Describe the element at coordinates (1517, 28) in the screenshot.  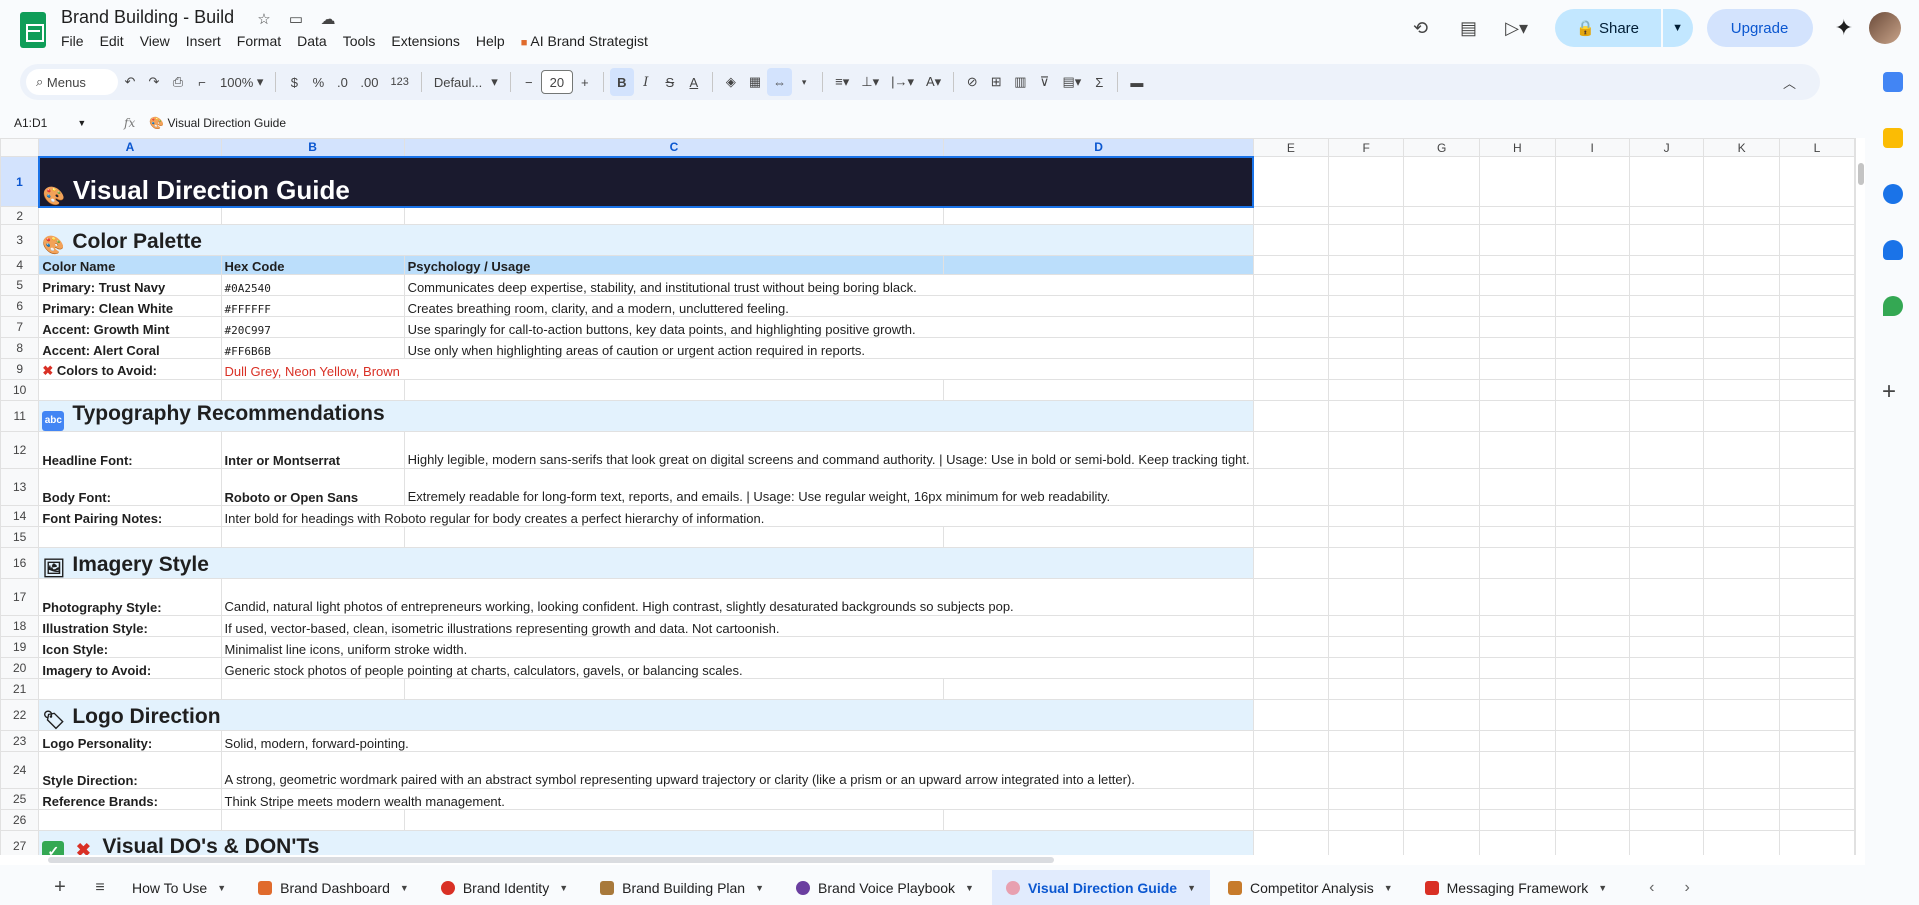
I see `meet-icon: ▷▾` at that location.